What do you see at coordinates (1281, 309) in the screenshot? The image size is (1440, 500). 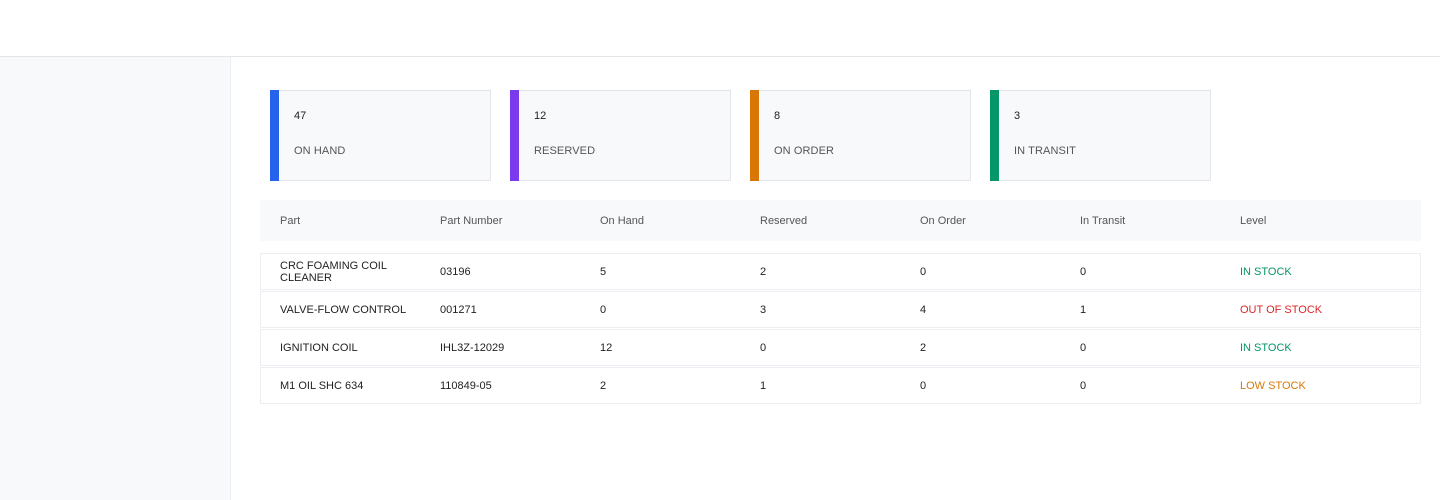 I see `cell-level: OUT OF STOCK` at bounding box center [1281, 309].